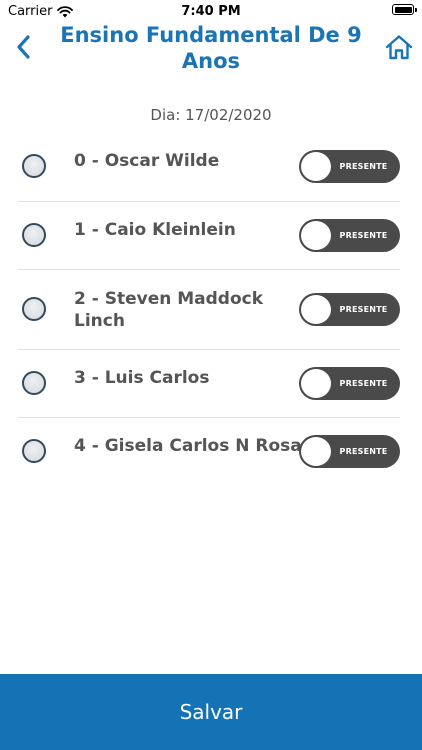 The image size is (422, 750). I want to click on student-name: 3 - Luis Carlos, so click(142, 378).